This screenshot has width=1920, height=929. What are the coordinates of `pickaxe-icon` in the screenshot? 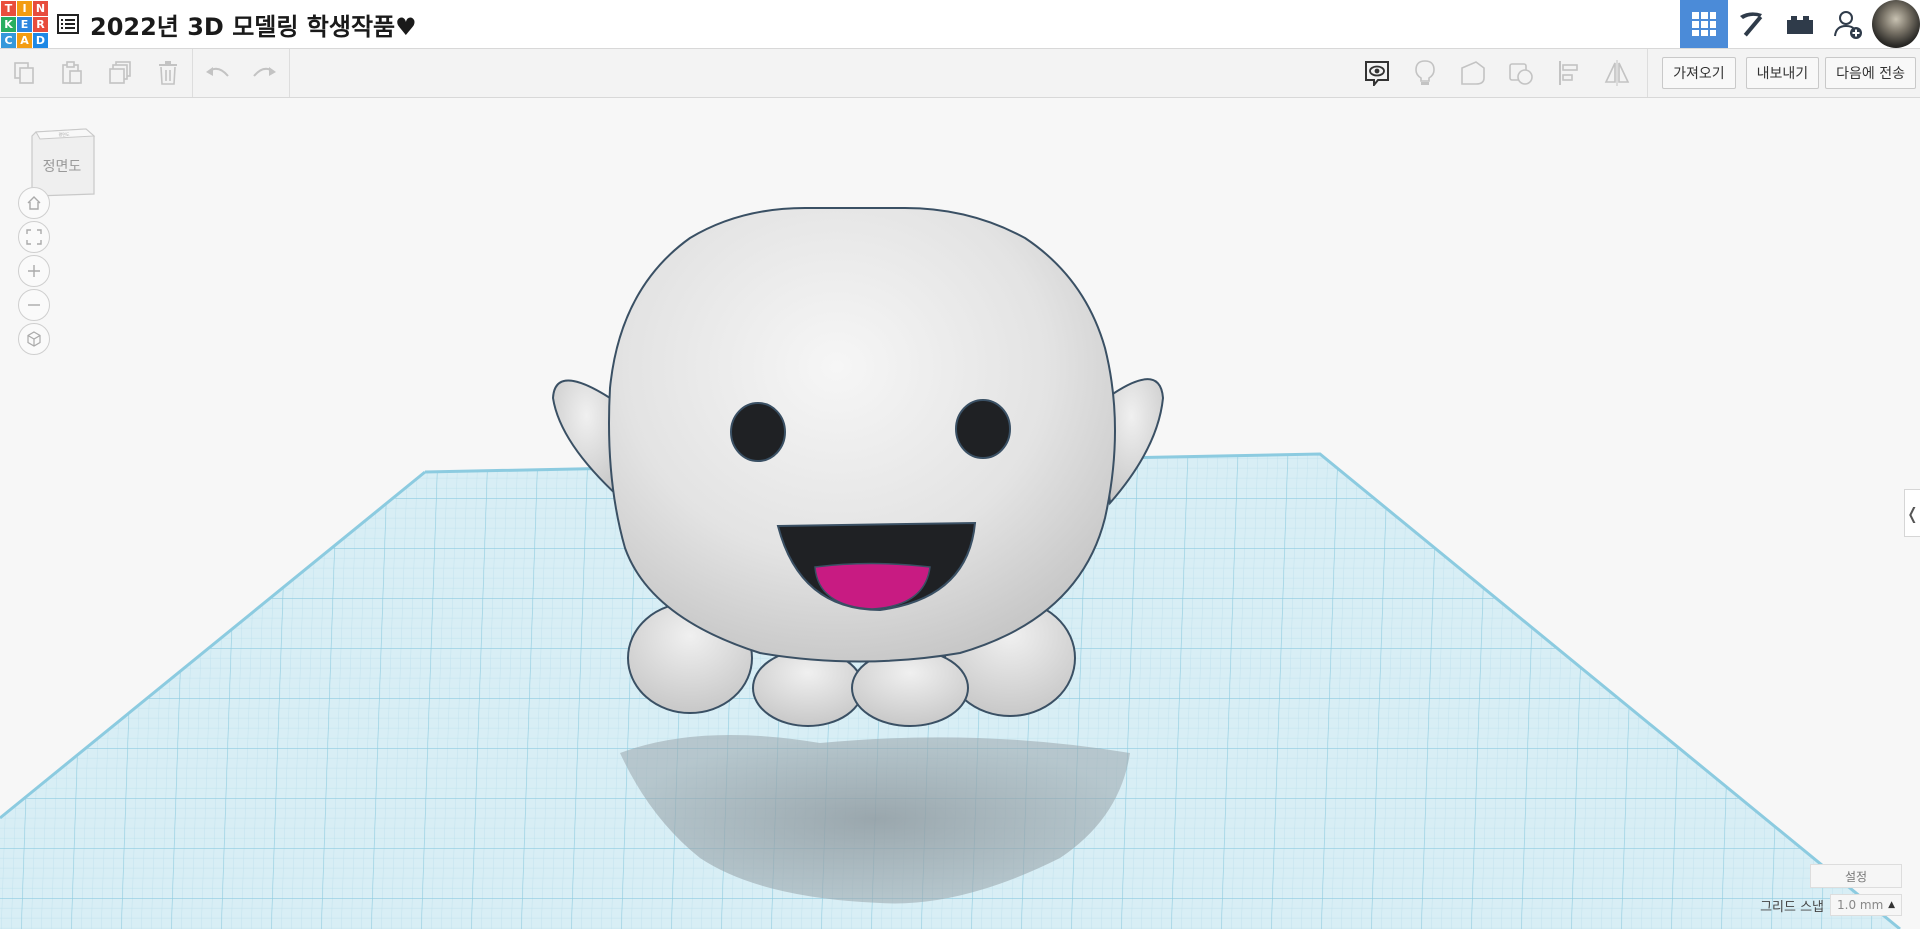 It's located at (1751, 24).